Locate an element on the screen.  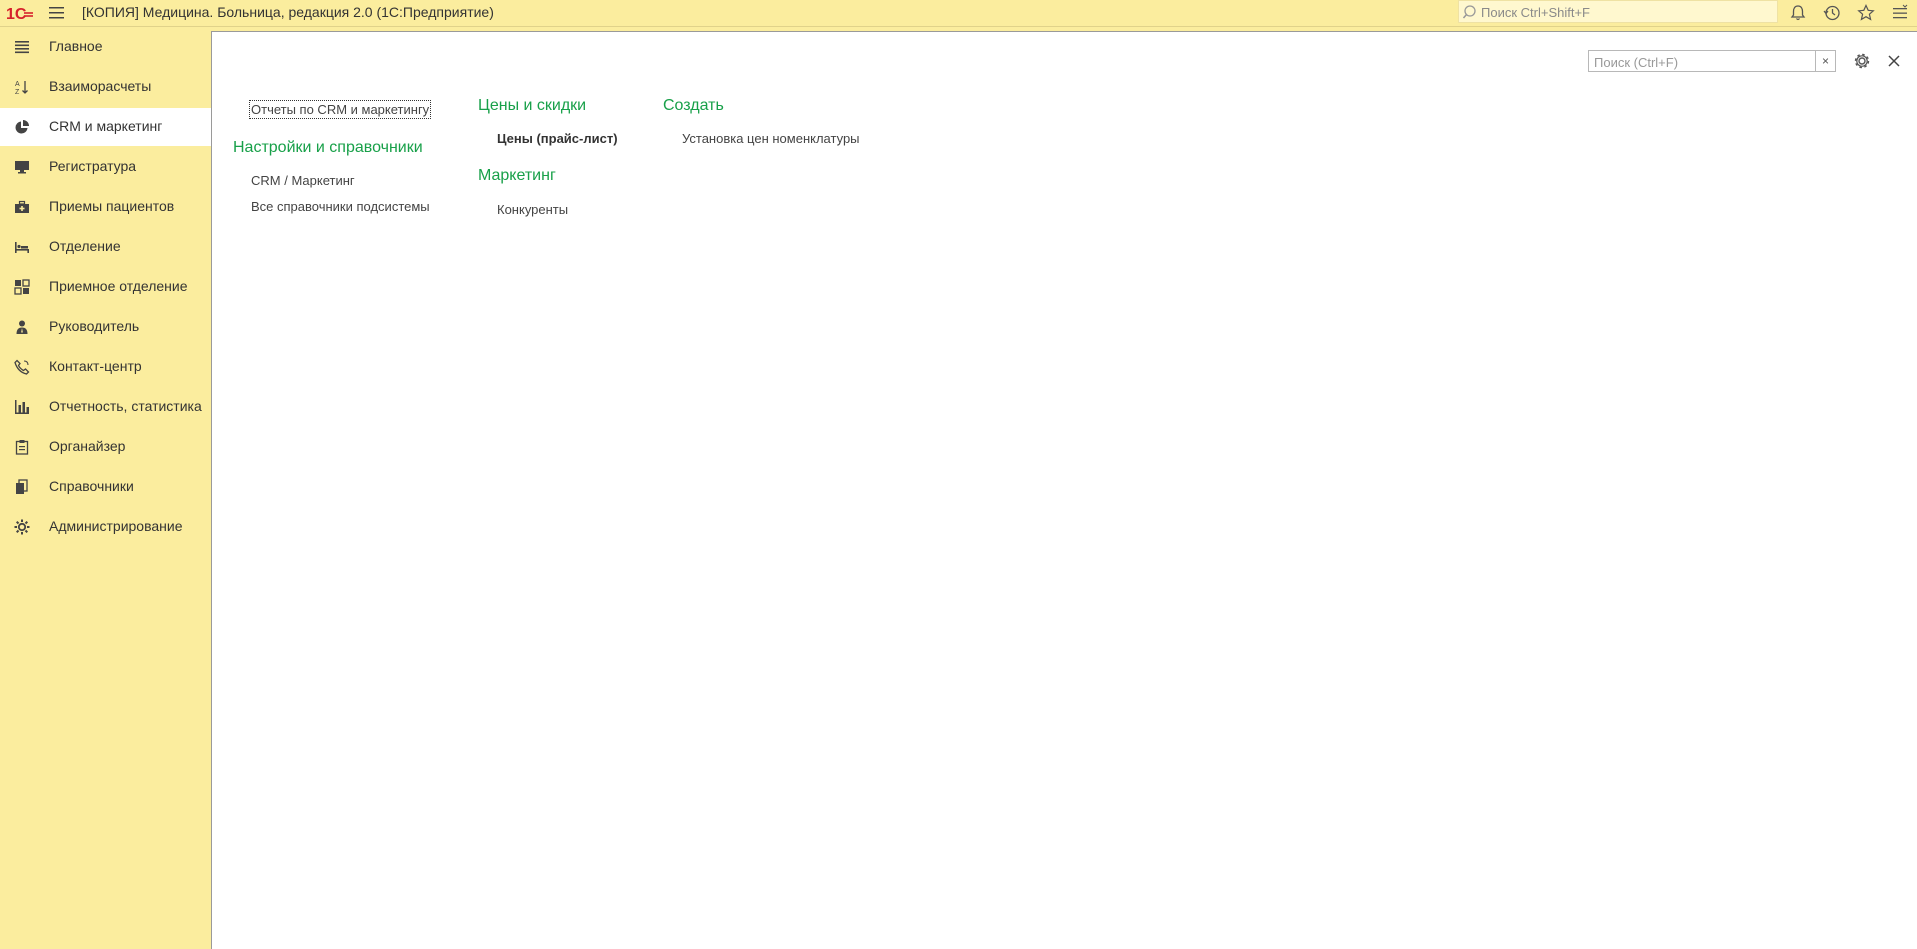
sidebar-item-label: Справочники is located at coordinates (91, 486).